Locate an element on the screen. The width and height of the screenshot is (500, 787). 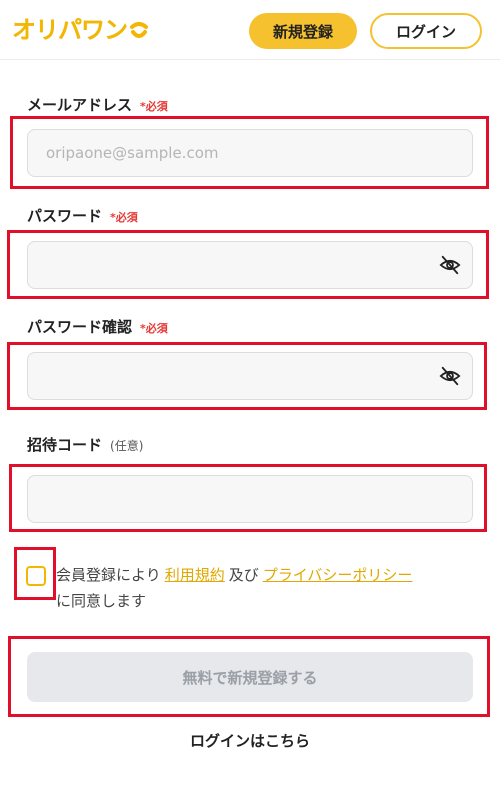
invite-code-label: 招待コード (任意) is located at coordinates (85, 444).